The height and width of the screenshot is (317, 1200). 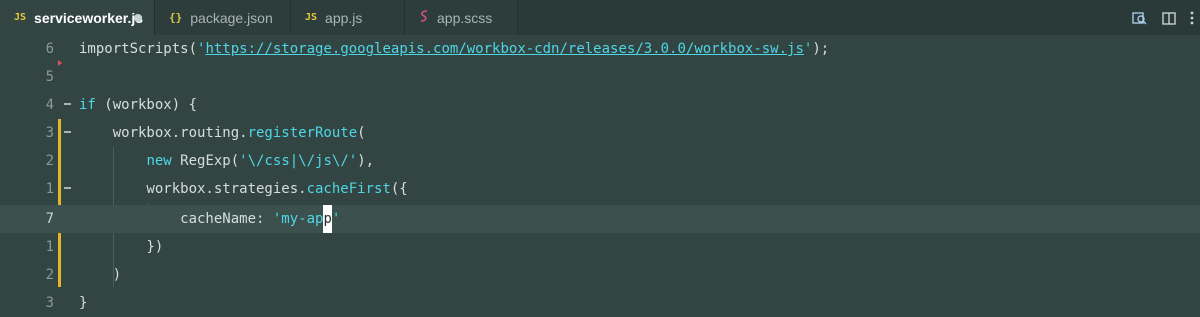 I want to click on line-code: if (workbox) {, so click(x=138, y=105).